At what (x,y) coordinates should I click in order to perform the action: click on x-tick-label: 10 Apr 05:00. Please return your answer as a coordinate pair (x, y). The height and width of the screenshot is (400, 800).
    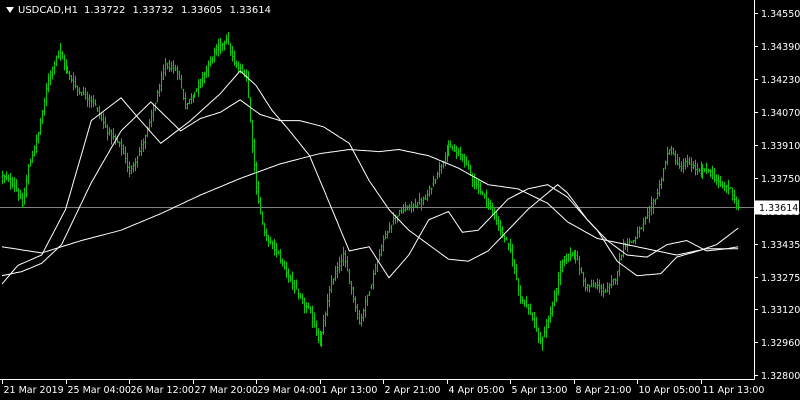
    Looking at the image, I should click on (670, 390).